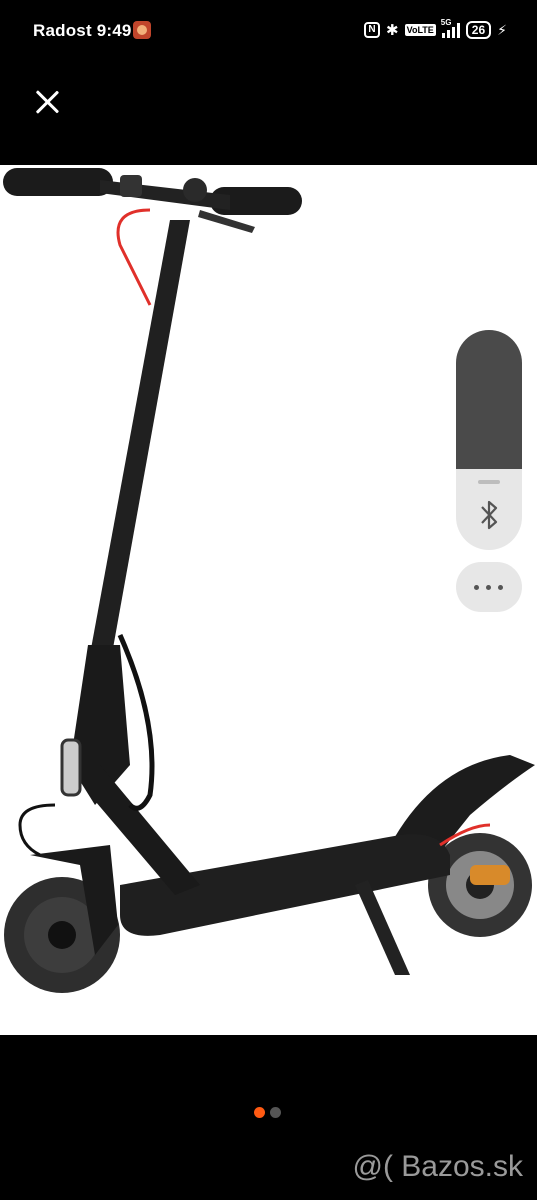 The height and width of the screenshot is (1200, 537). What do you see at coordinates (82, 30) in the screenshot?
I see `carrier-time-label: Radost 9:49` at bounding box center [82, 30].